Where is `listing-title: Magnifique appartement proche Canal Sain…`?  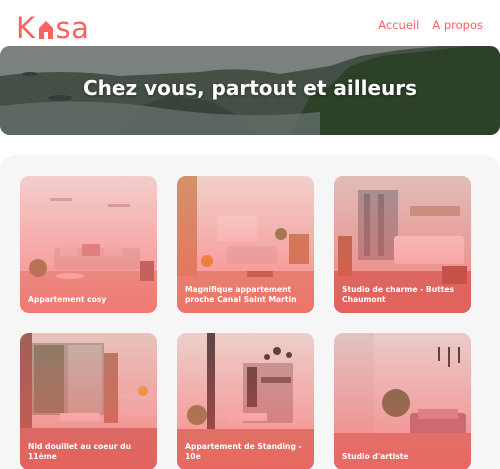 listing-title: Magnifique appartement proche Canal Sain… is located at coordinates (241, 294).